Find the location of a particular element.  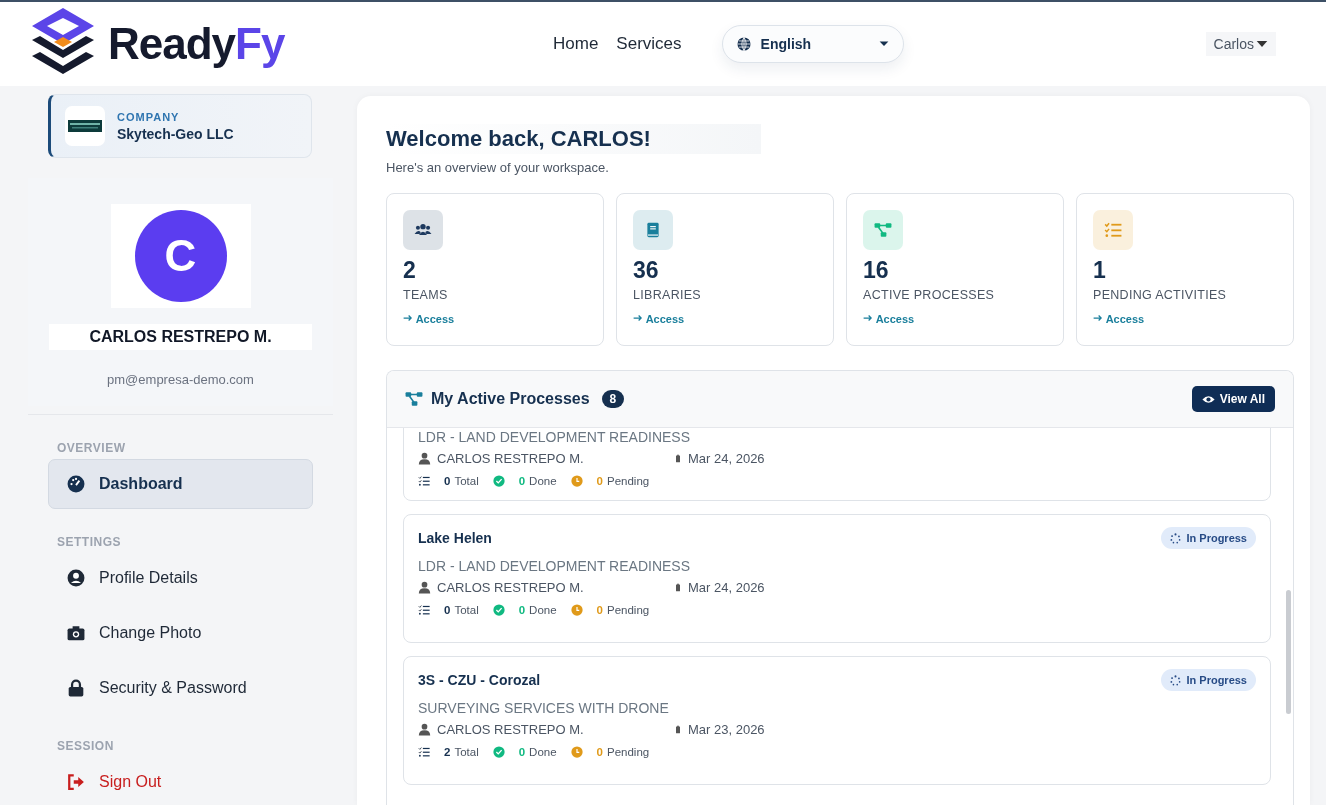

language-select: English is located at coordinates (812, 44).